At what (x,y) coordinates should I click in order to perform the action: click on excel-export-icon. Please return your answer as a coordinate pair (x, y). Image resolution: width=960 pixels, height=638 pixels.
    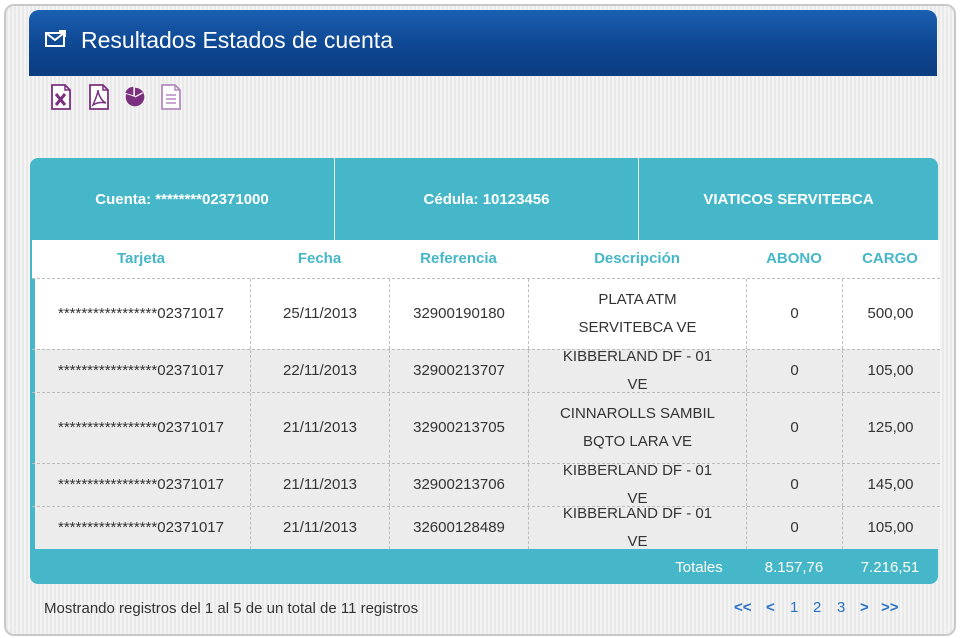
    Looking at the image, I should click on (61, 97).